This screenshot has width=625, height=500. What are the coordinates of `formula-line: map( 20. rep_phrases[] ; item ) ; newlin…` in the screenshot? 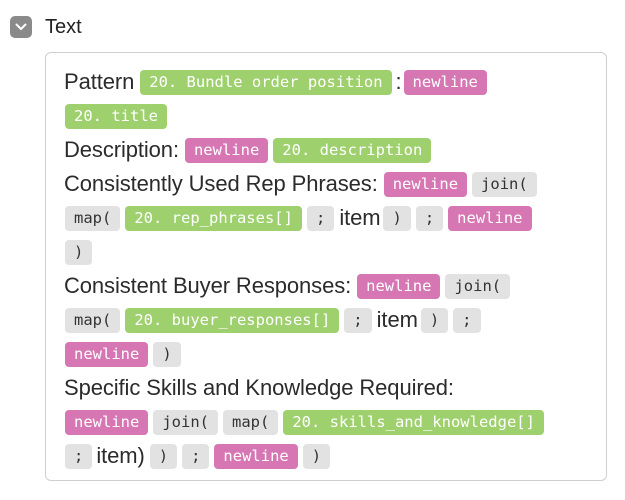 It's located at (329, 218).